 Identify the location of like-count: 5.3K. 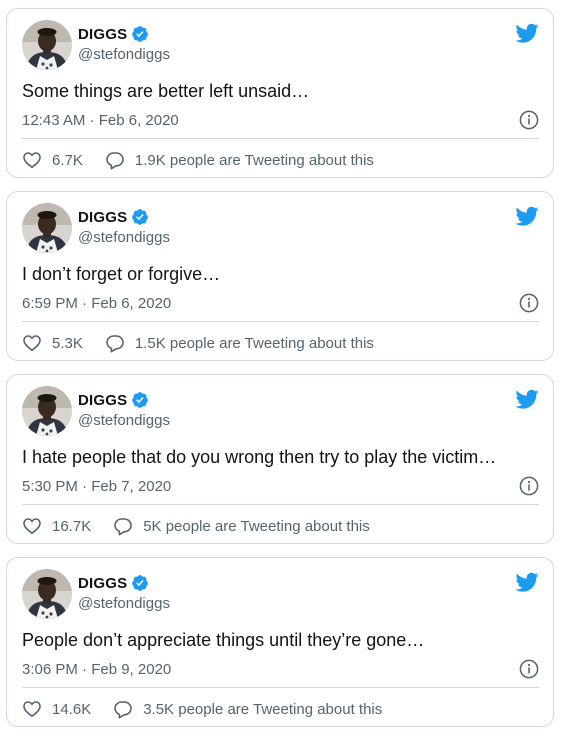
(67, 343).